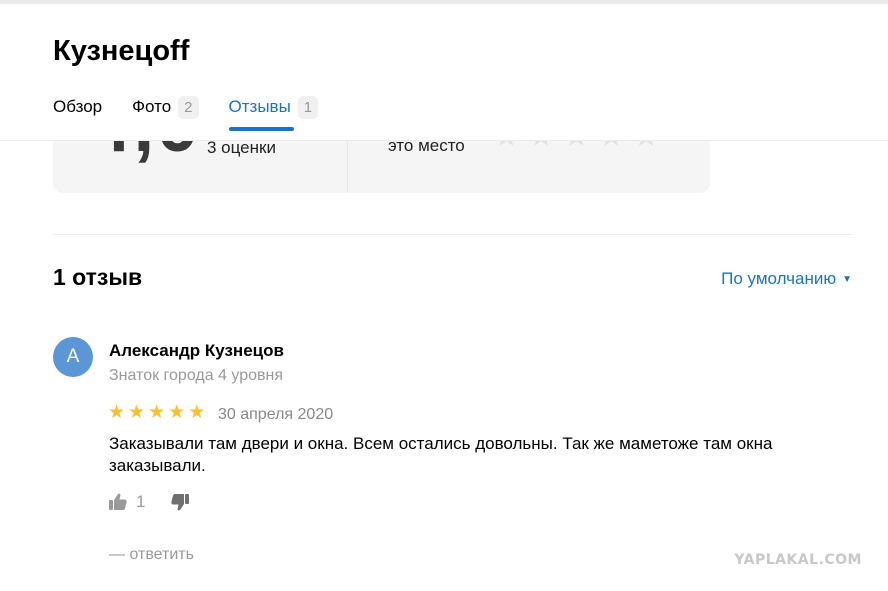  What do you see at coordinates (200, 111) in the screenshot?
I see `tabs: Обзор Фото 2 Отзывы 1` at bounding box center [200, 111].